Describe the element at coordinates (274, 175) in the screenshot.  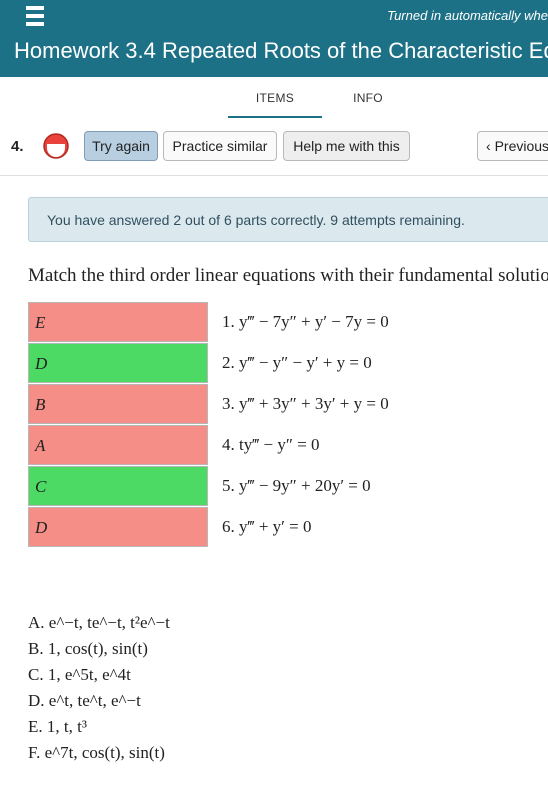
I see `divider` at that location.